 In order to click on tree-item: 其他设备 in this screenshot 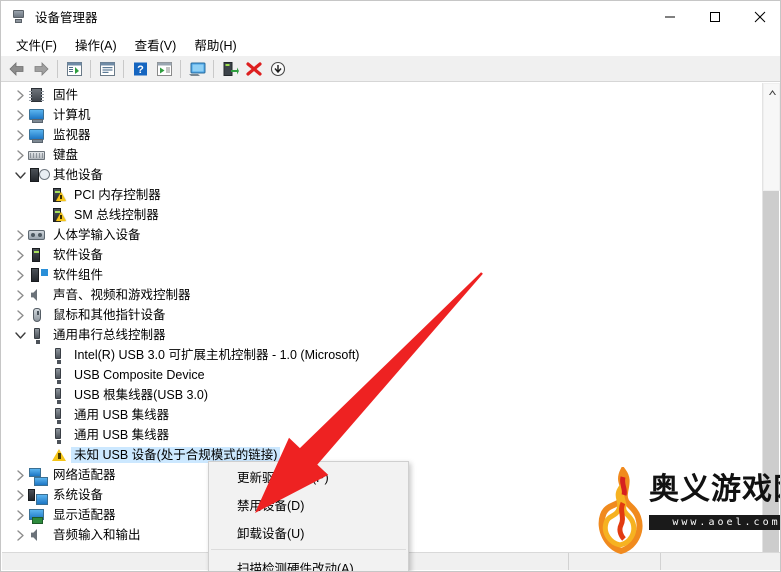, I will do `click(59, 175)`.